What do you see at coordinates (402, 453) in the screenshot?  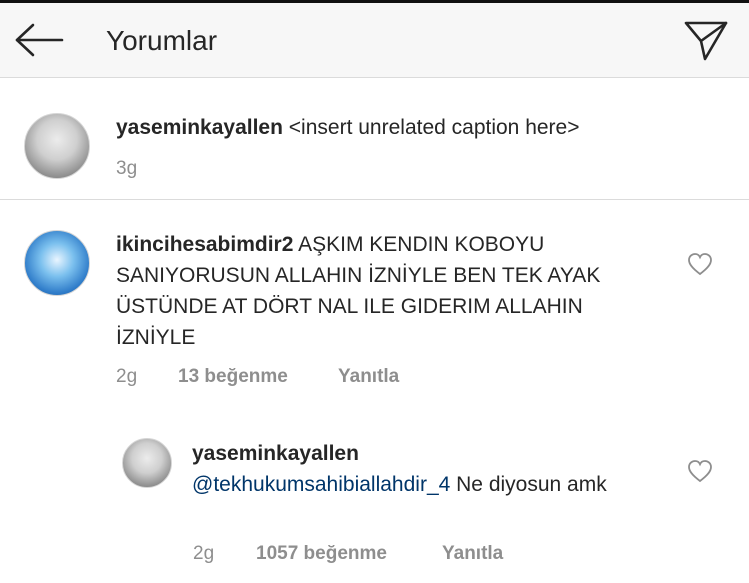 I see `reply-username: yaseminkayallen` at bounding box center [402, 453].